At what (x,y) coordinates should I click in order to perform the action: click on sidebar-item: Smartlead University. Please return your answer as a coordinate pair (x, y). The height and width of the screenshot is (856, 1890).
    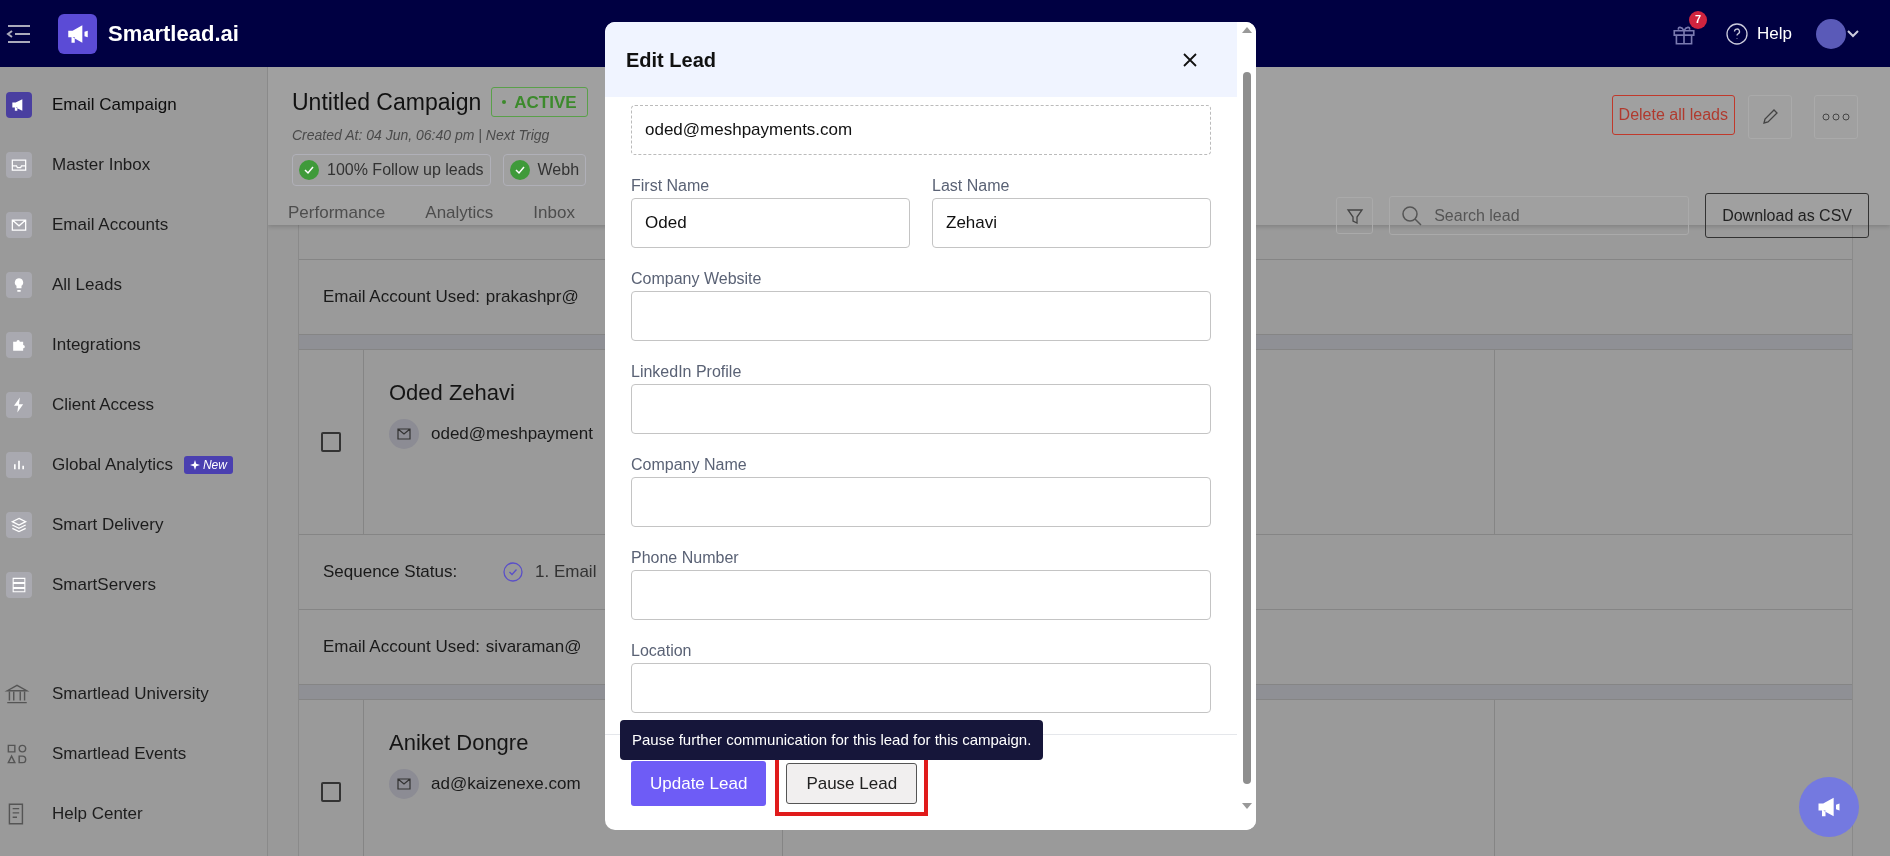
    Looking at the image, I should click on (133, 694).